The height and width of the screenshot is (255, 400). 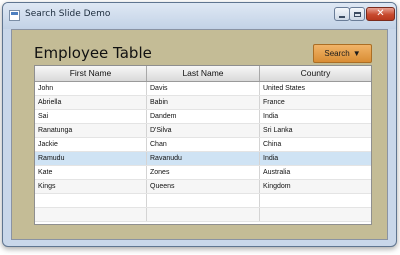 I want to click on table-row: John Davis United States, so click(x=203, y=89).